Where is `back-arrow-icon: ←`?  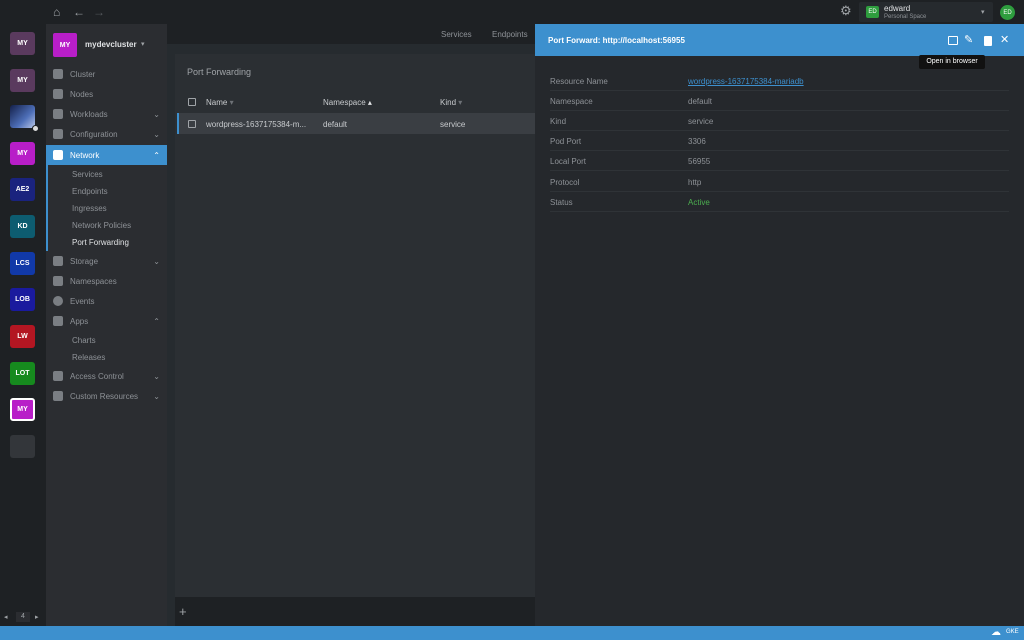 back-arrow-icon: ← is located at coordinates (79, 12).